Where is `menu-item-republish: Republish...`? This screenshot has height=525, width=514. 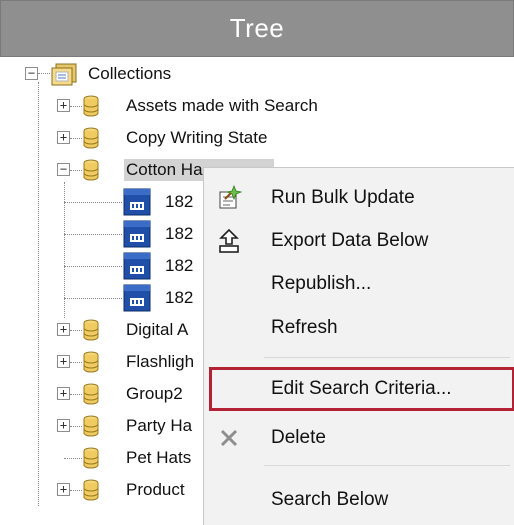
menu-item-republish: Republish... is located at coordinates (359, 284).